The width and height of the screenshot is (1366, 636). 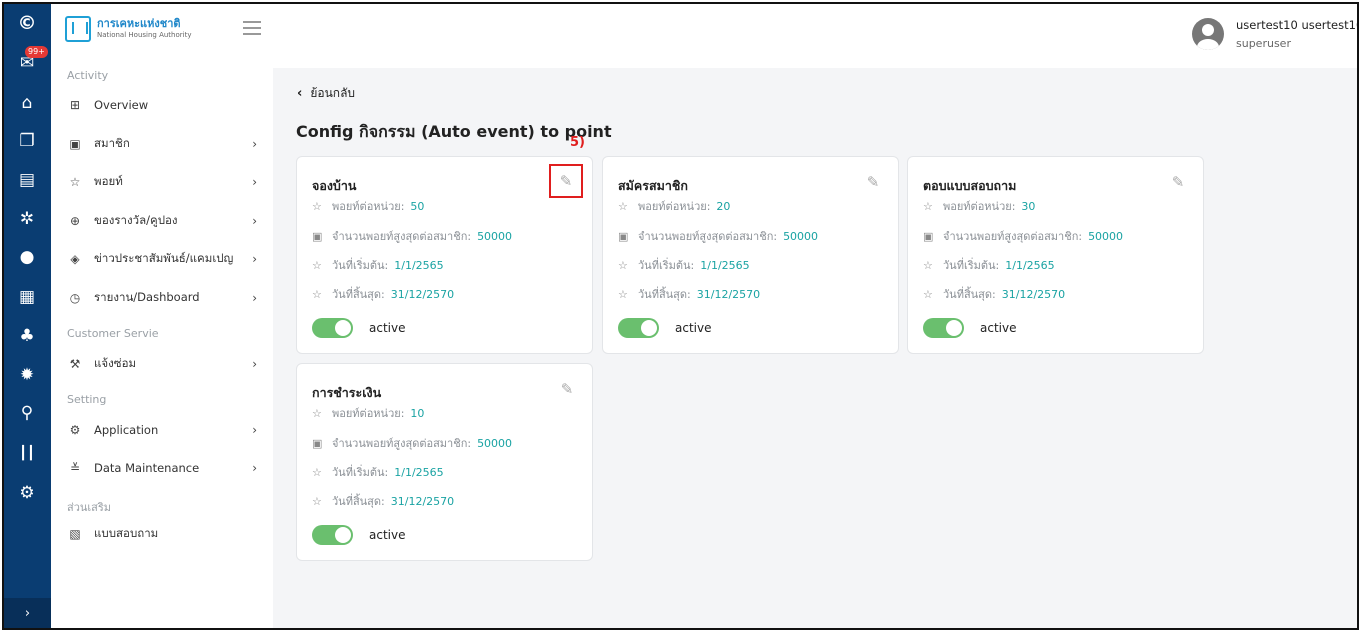 What do you see at coordinates (162, 534) in the screenshot?
I see `sidebar-item-survey: ▧ แบบสอบถาม` at bounding box center [162, 534].